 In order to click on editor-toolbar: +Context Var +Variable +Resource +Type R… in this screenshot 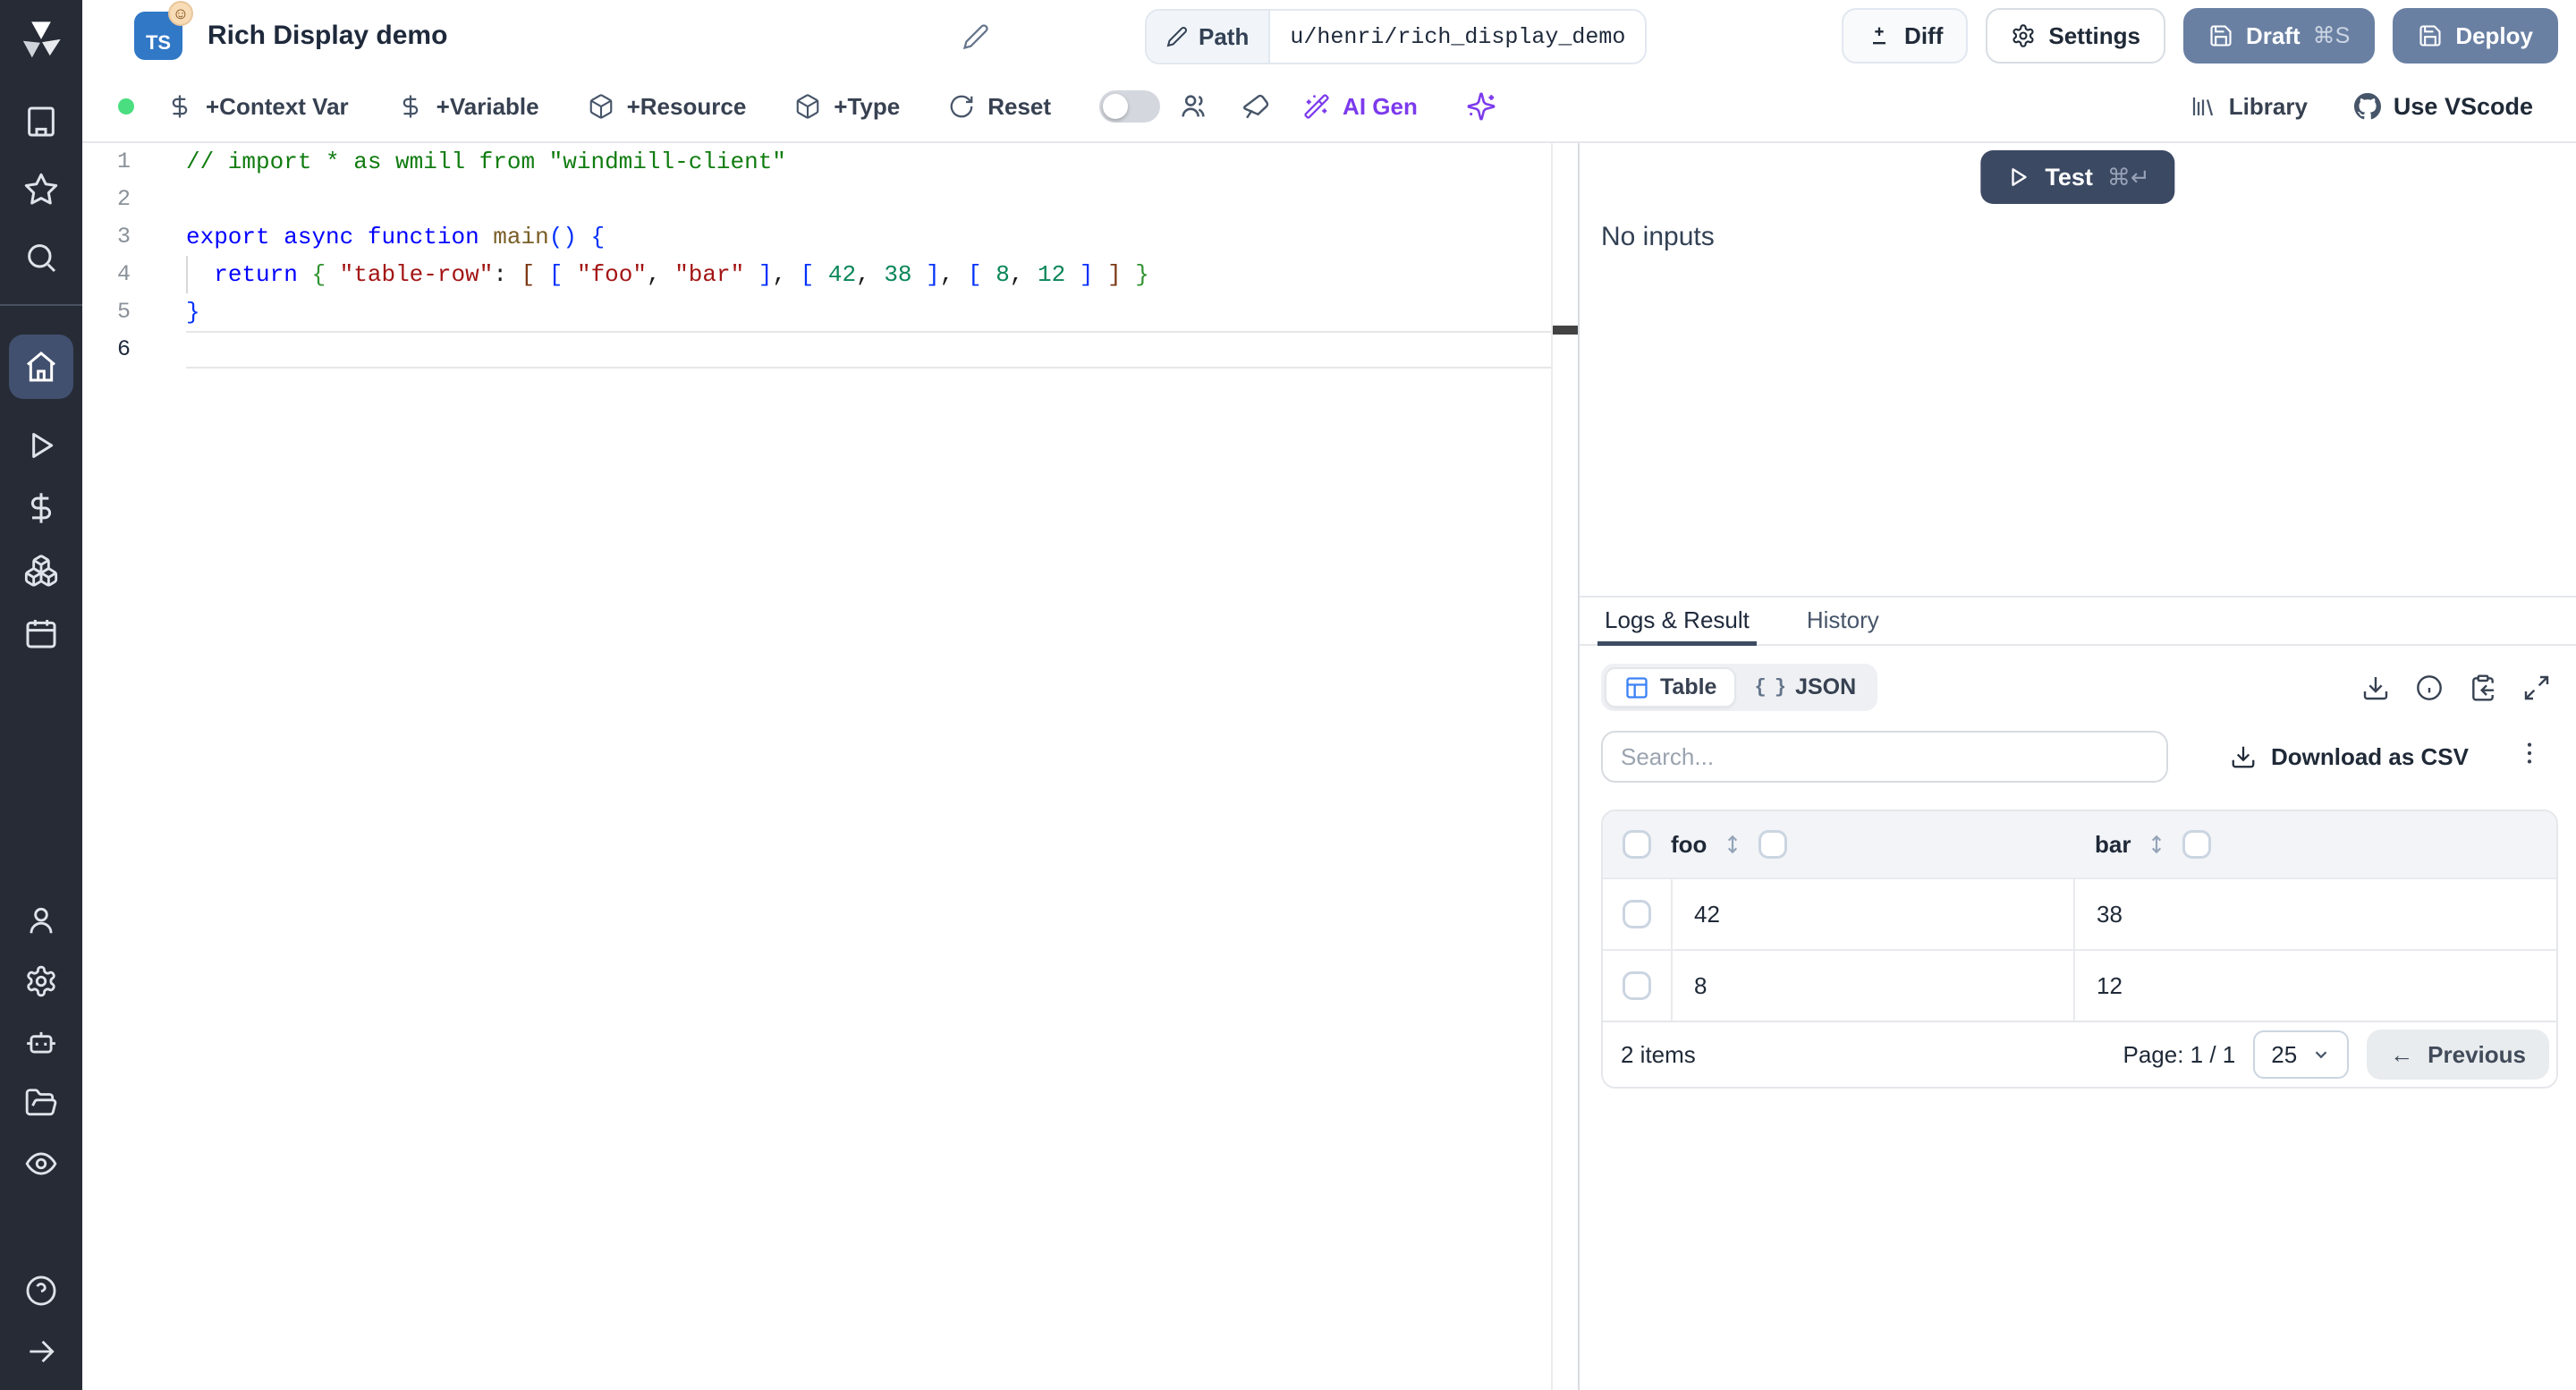, I will do `click(1329, 107)`.